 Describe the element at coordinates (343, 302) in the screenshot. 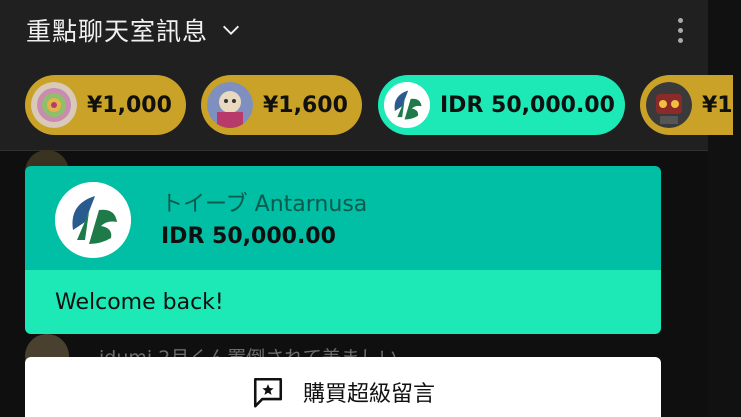

I see `super-chat-message: Welcome back!` at that location.